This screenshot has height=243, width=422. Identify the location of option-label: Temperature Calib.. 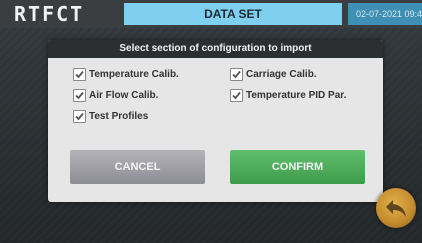
(134, 74).